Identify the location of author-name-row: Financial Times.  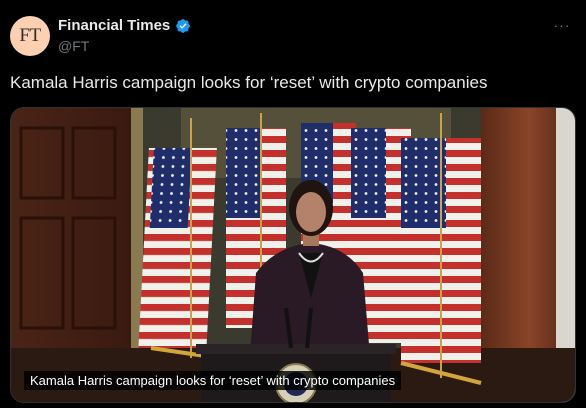
(124, 25).